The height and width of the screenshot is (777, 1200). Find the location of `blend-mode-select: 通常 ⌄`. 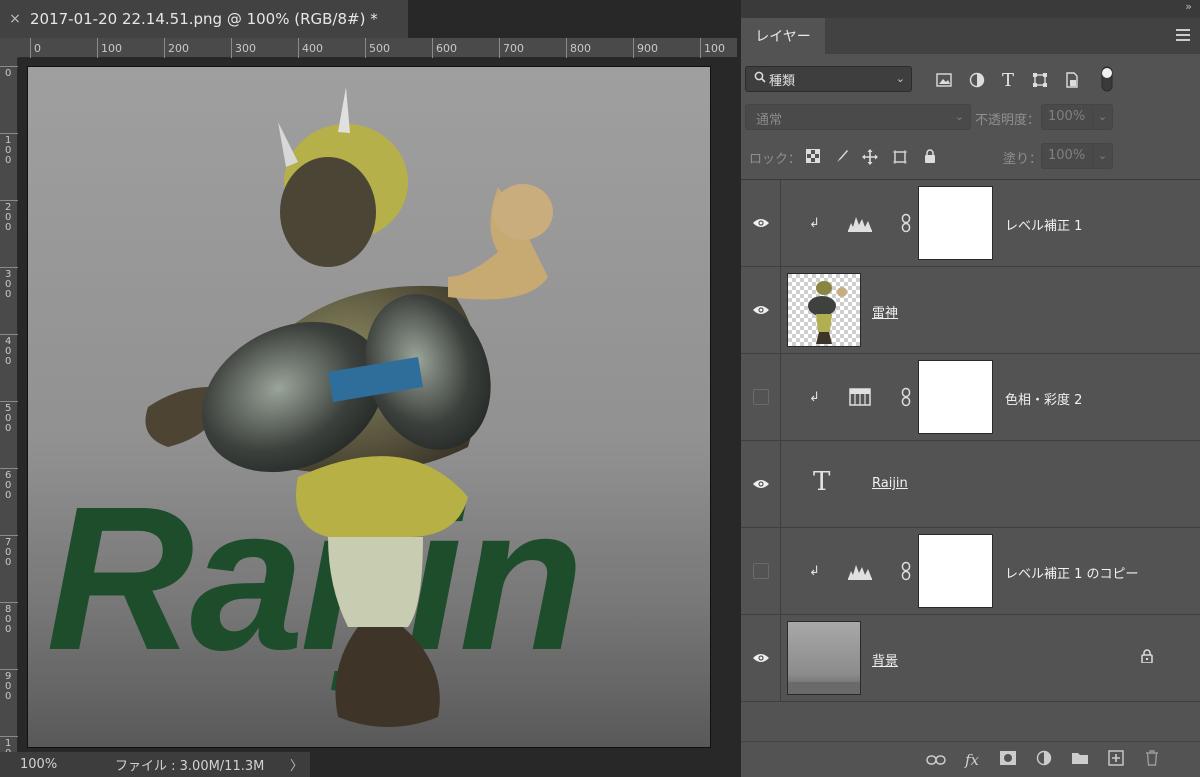

blend-mode-select: 通常 ⌄ is located at coordinates (858, 117).